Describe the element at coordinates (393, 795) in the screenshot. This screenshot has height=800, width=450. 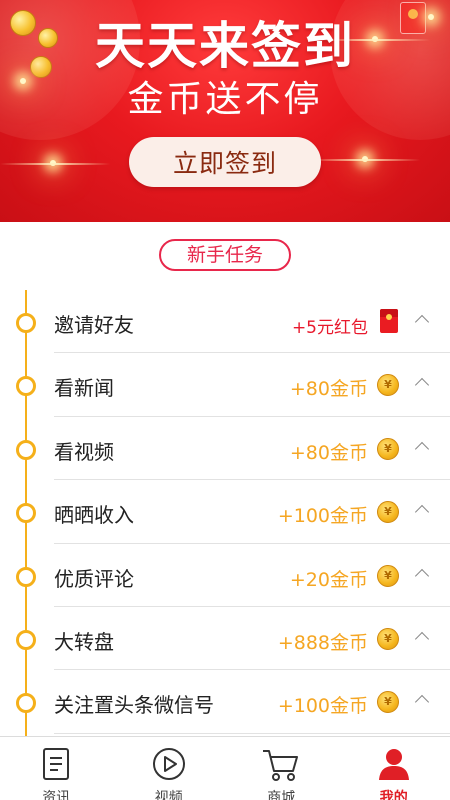
I see `nav-label: 我的` at that location.